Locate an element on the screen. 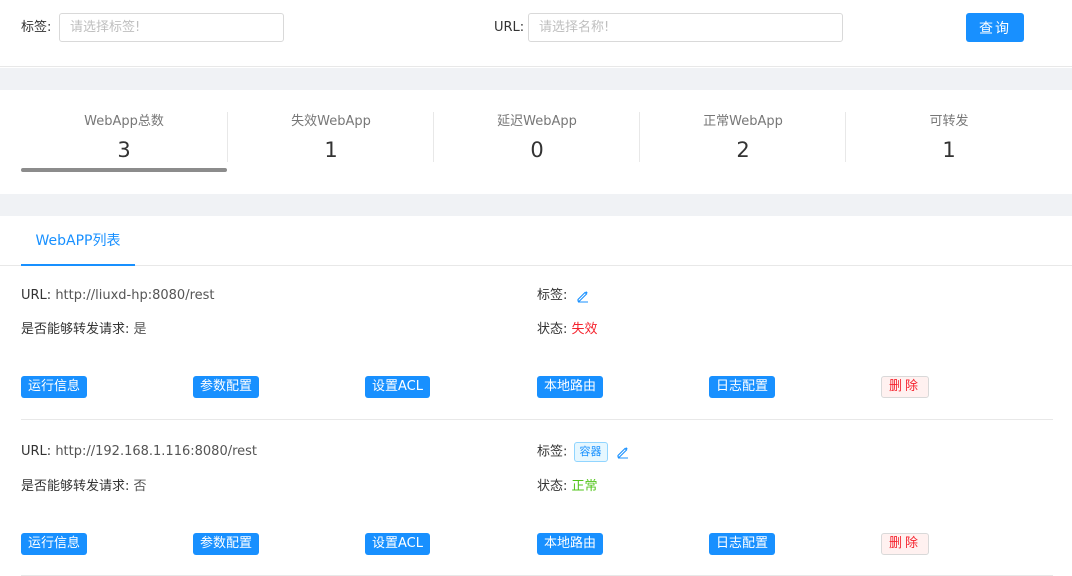  stat-total: WebApp总数 3 is located at coordinates (124, 138).